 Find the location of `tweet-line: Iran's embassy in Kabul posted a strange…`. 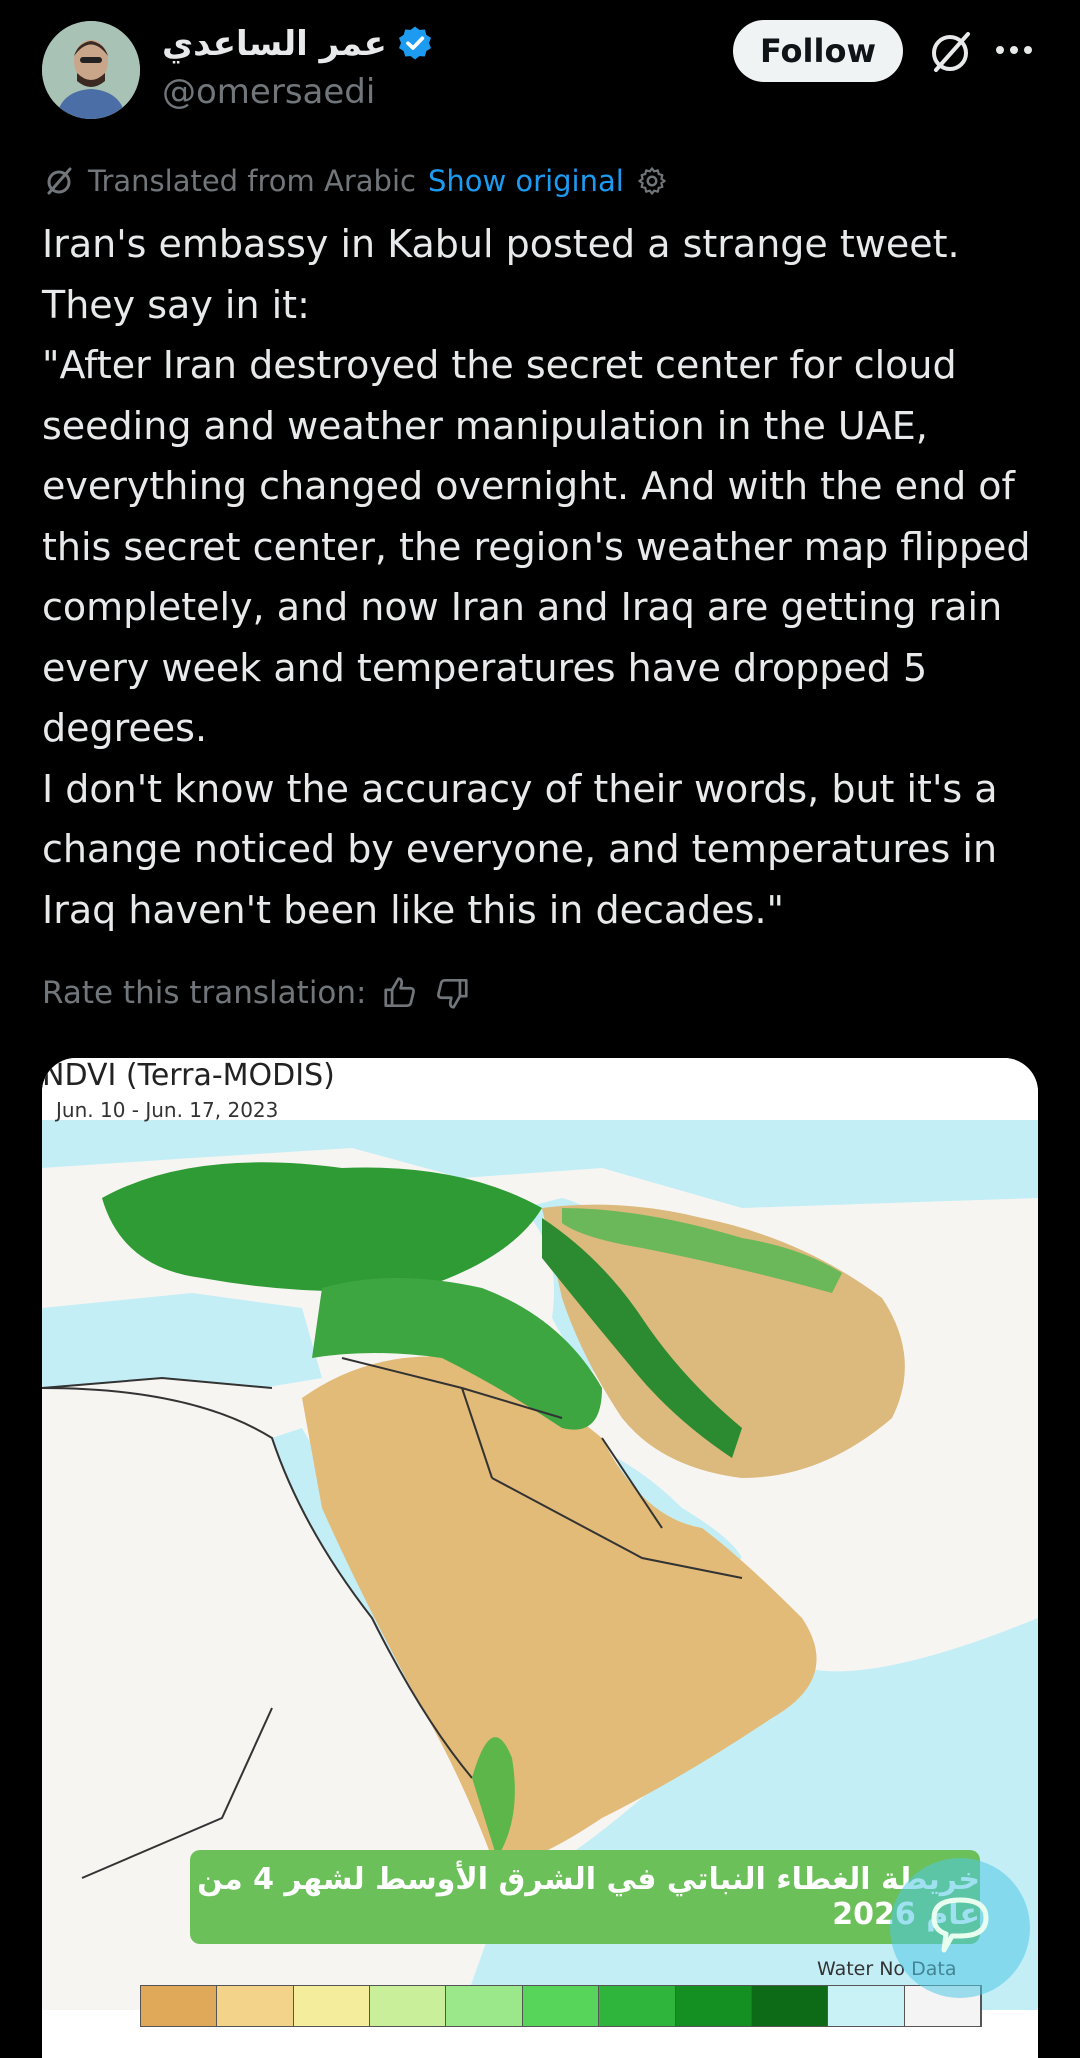

tweet-line: Iran's embassy in Kabul posted a strange… is located at coordinates (501, 244).